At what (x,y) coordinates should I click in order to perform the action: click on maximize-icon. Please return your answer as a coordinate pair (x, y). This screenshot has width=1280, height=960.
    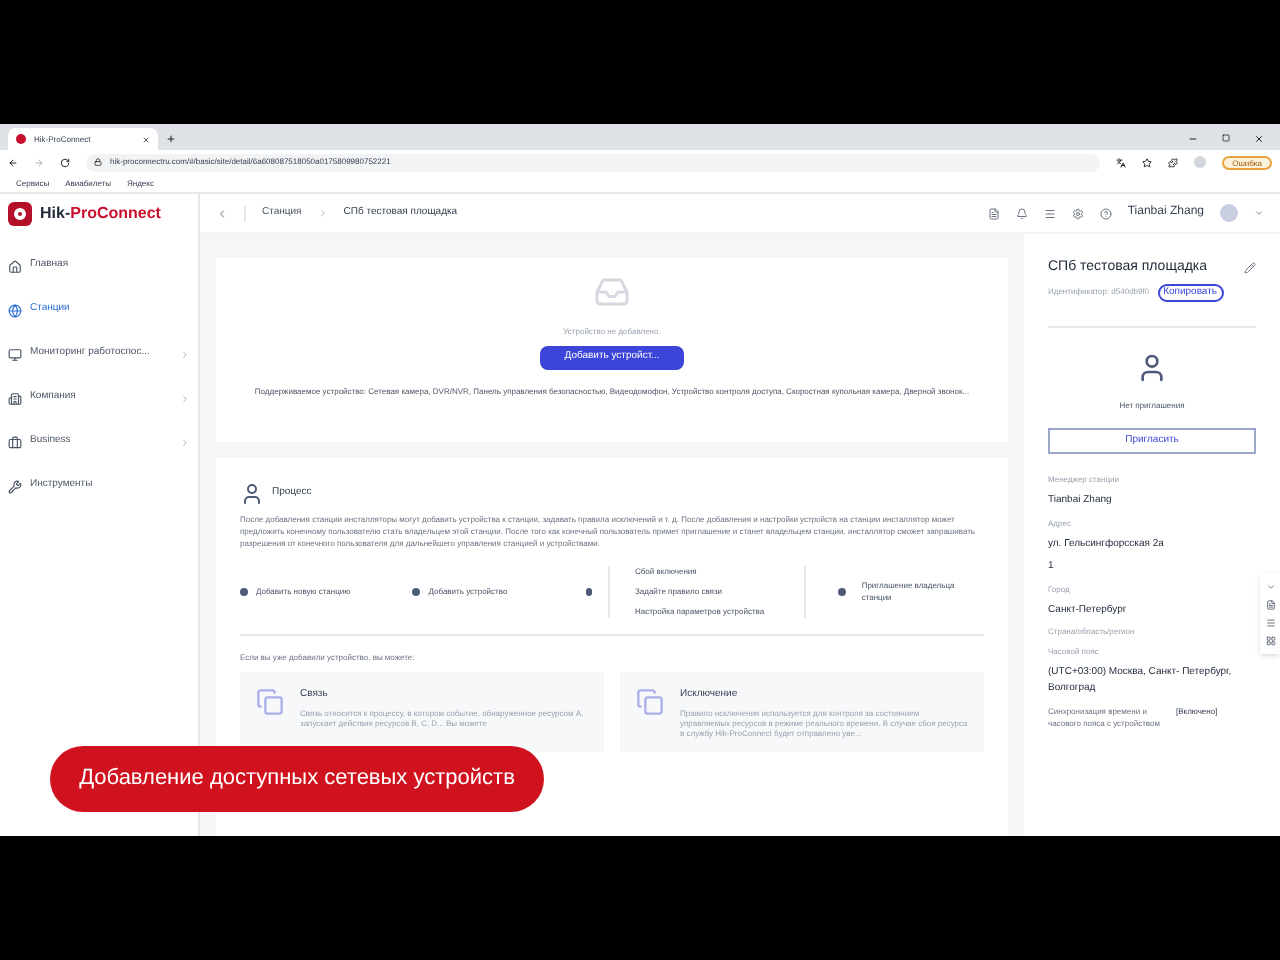
    Looking at the image, I should click on (1226, 138).